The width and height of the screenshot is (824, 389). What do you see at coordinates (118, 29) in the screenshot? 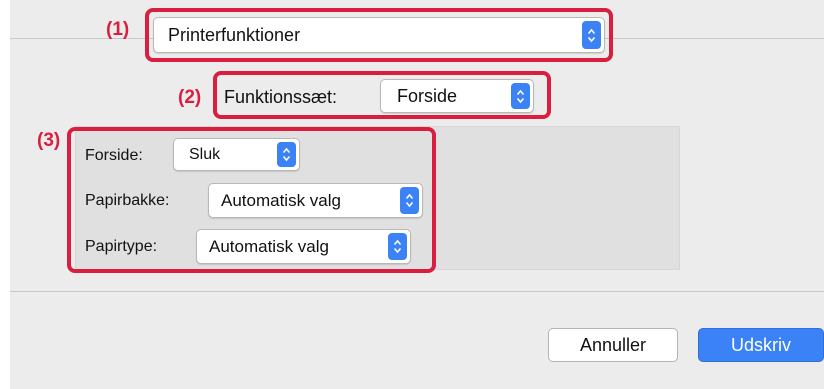
I see `callout-1: (1)` at bounding box center [118, 29].